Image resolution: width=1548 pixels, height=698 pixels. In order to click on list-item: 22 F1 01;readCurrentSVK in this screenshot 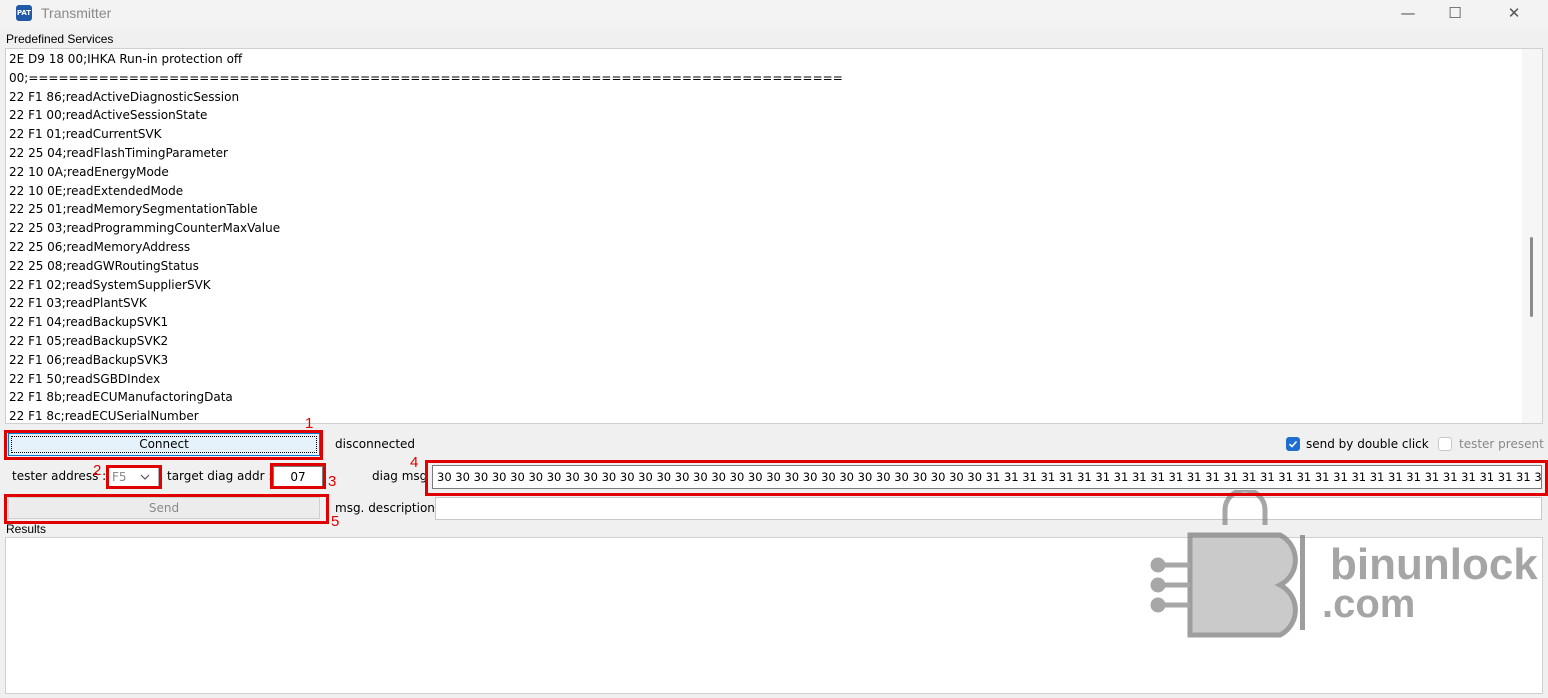, I will do `click(85, 134)`.